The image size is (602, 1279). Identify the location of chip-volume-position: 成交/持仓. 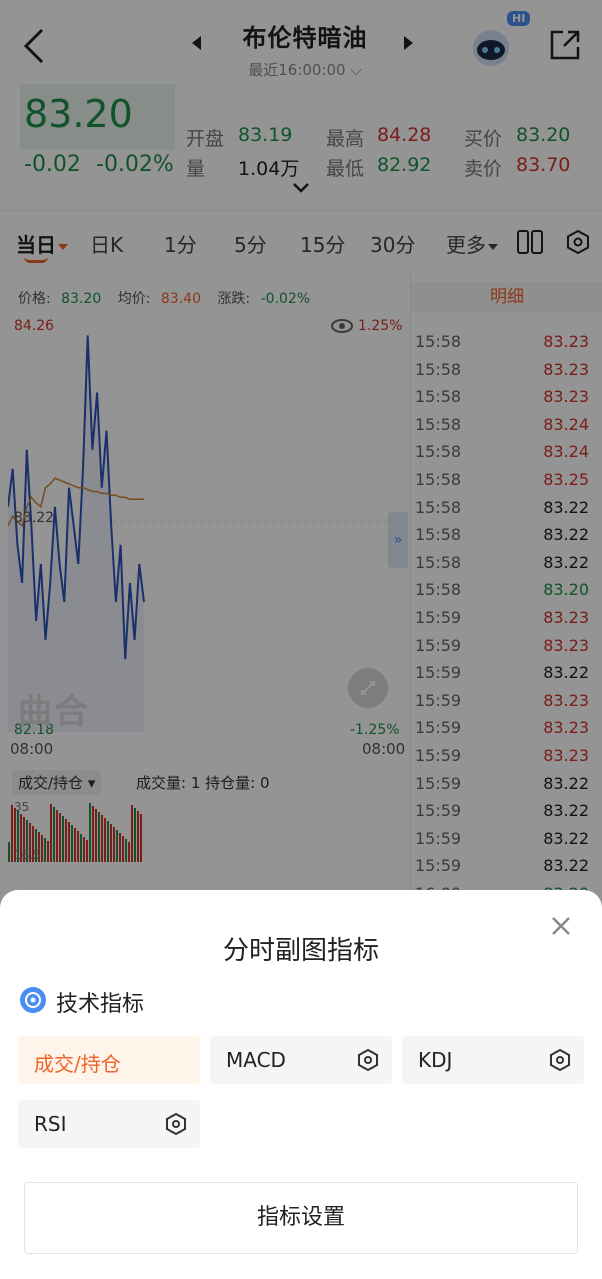
(109, 1060).